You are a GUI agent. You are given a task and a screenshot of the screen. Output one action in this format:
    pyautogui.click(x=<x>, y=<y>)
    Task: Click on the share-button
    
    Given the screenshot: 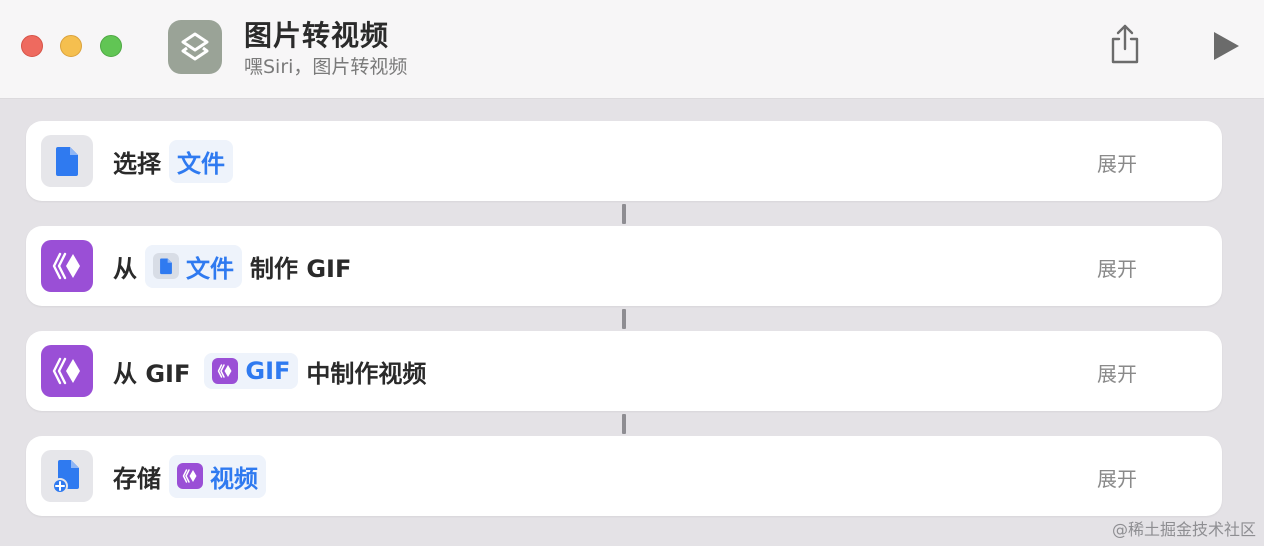 What is the action you would take?
    pyautogui.click(x=1125, y=44)
    